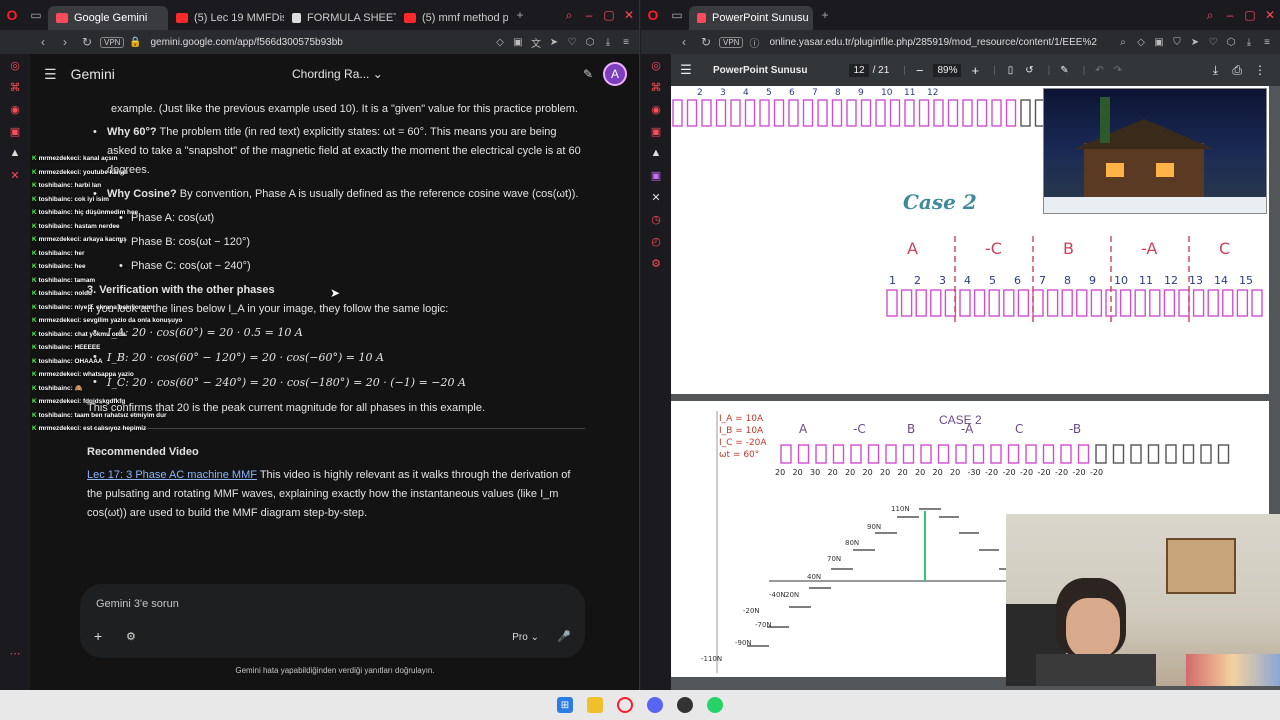 The width and height of the screenshot is (1280, 720). Describe the element at coordinates (1215, 70) in the screenshot. I see `download-pdf-icon: ⤓` at that location.